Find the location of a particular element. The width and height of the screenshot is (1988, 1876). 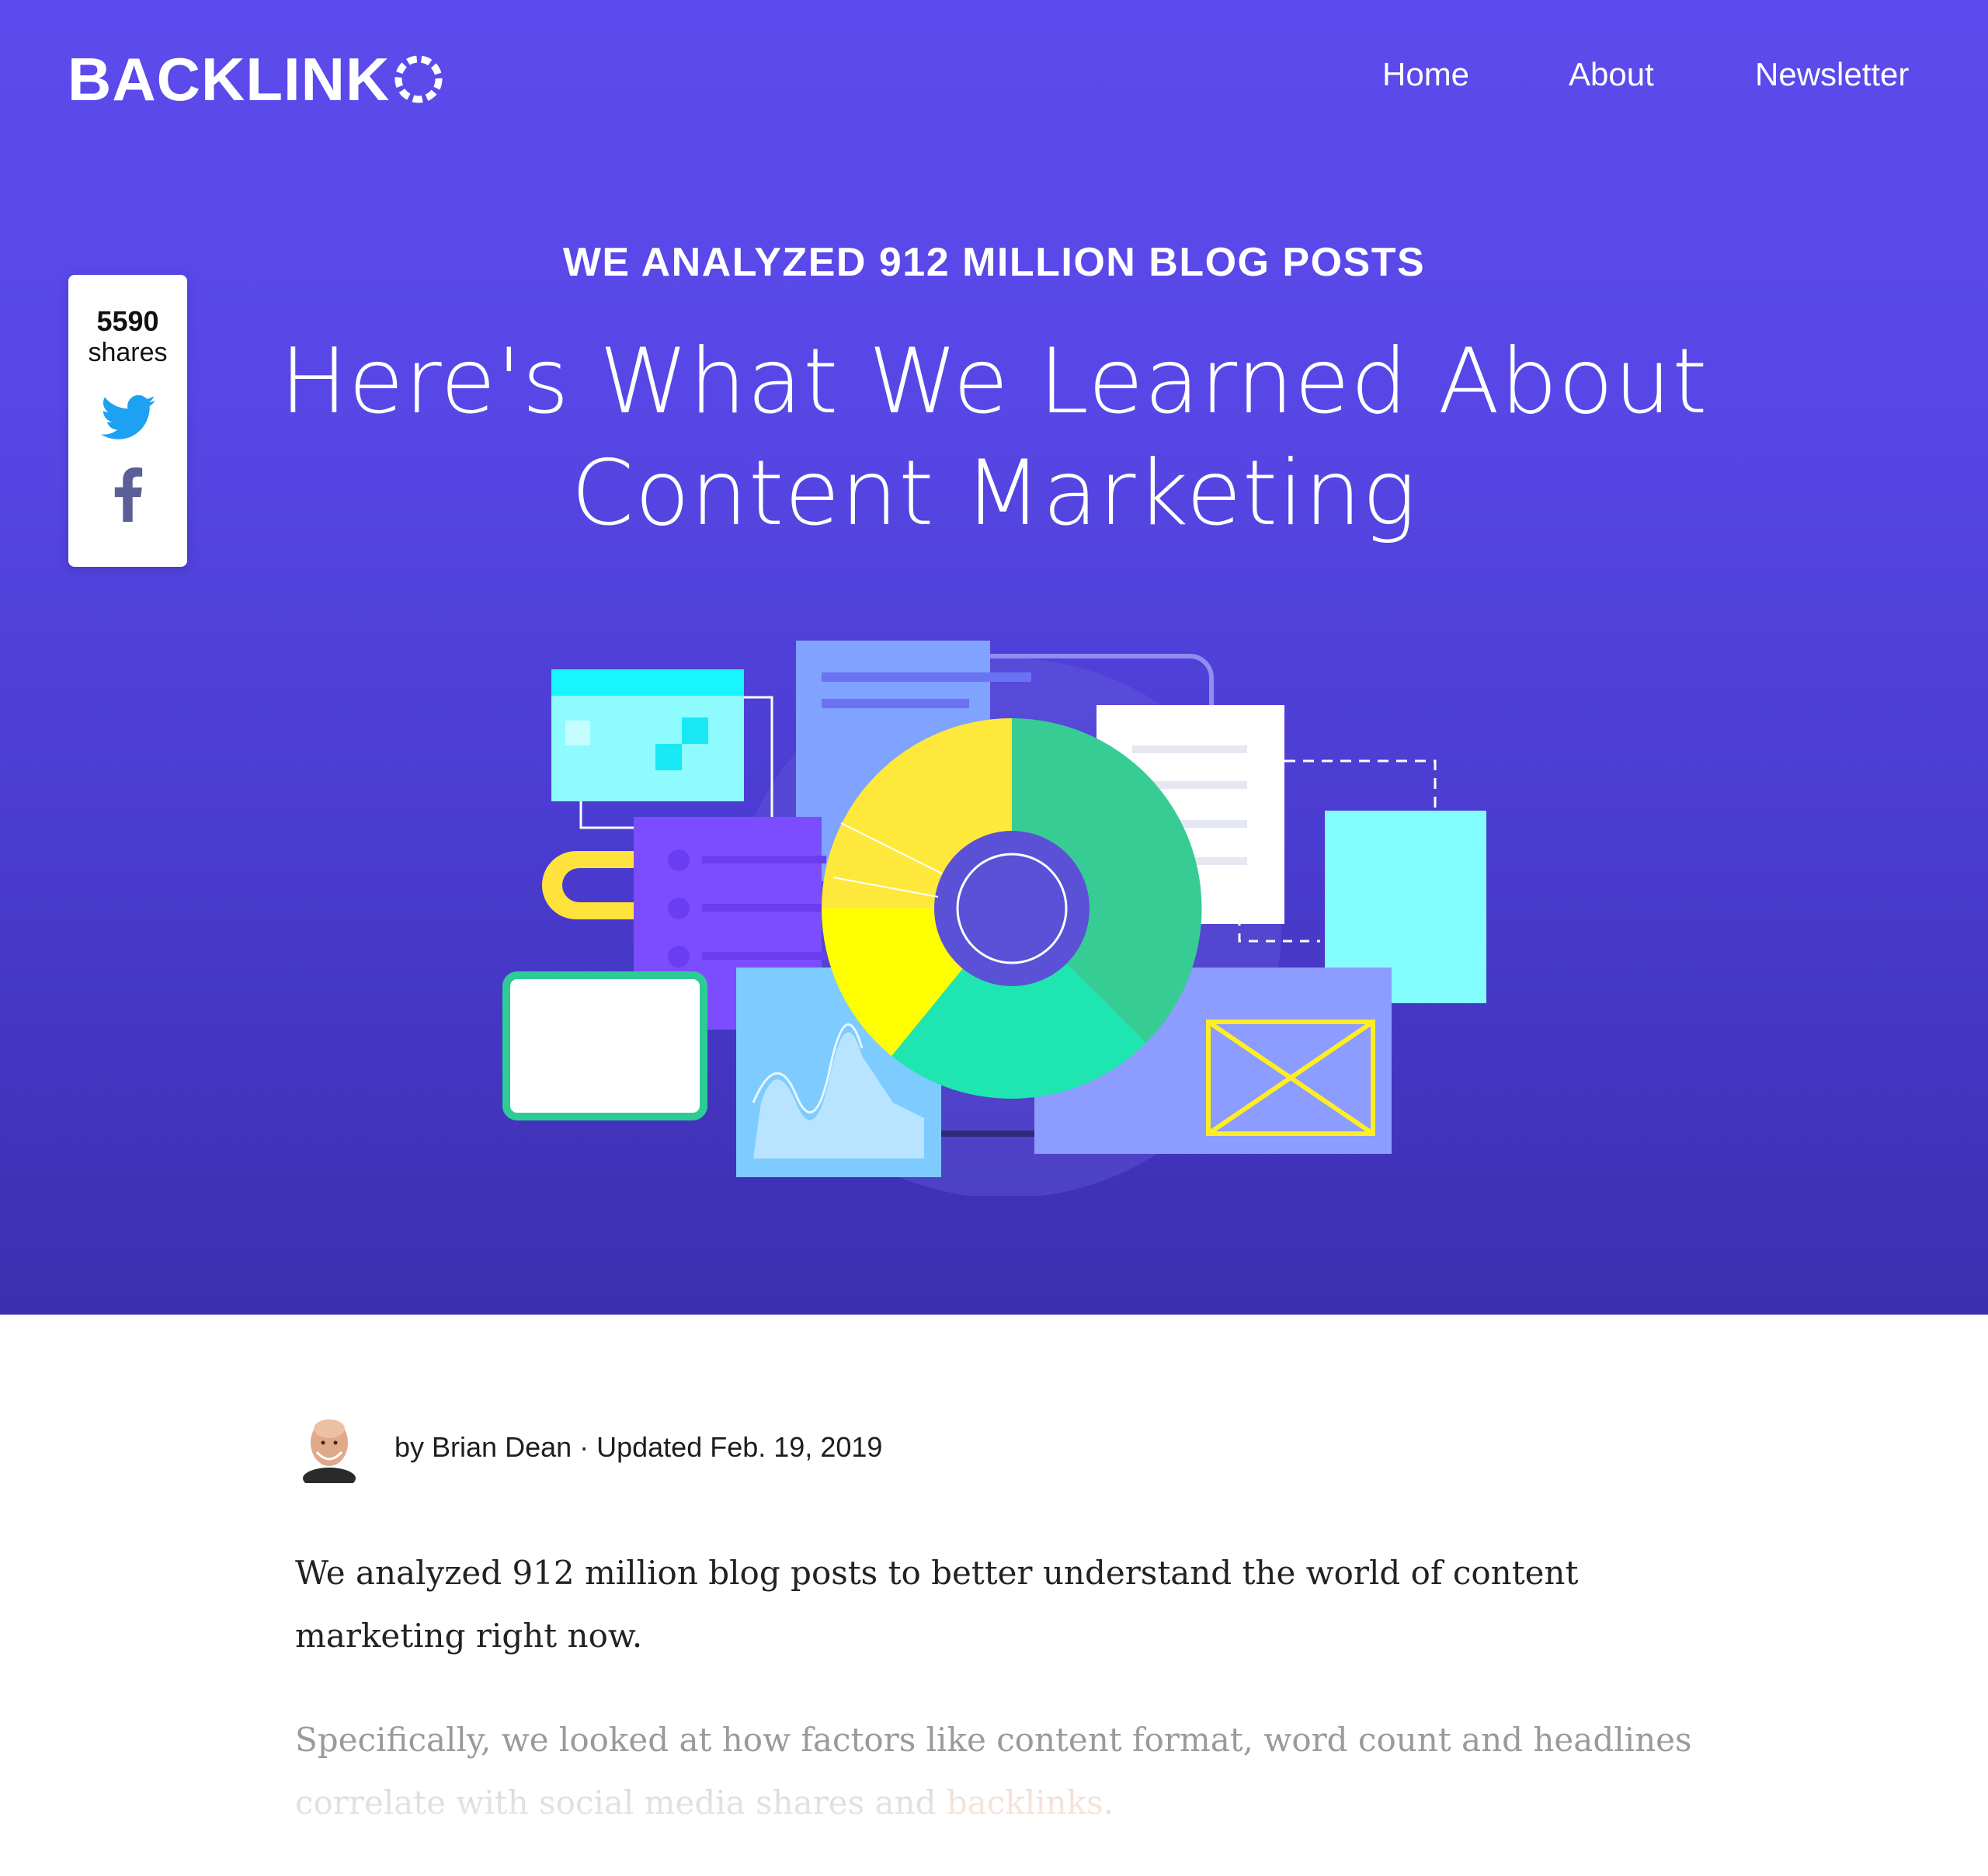

second-paragraph-period: . is located at coordinates (1108, 1803).